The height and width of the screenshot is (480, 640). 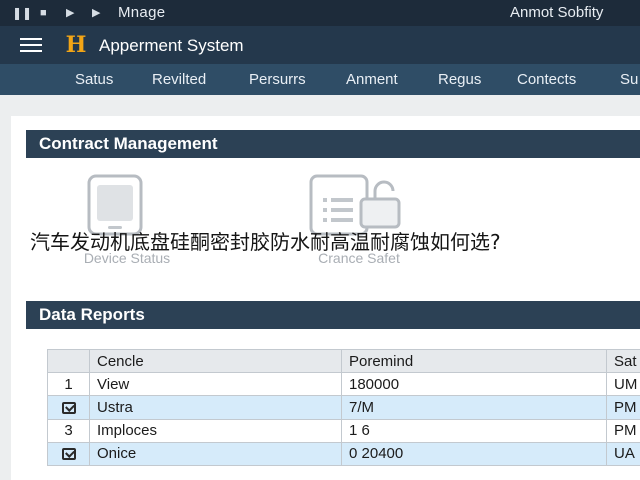 I want to click on row-name: Ustra, so click(x=215, y=407).